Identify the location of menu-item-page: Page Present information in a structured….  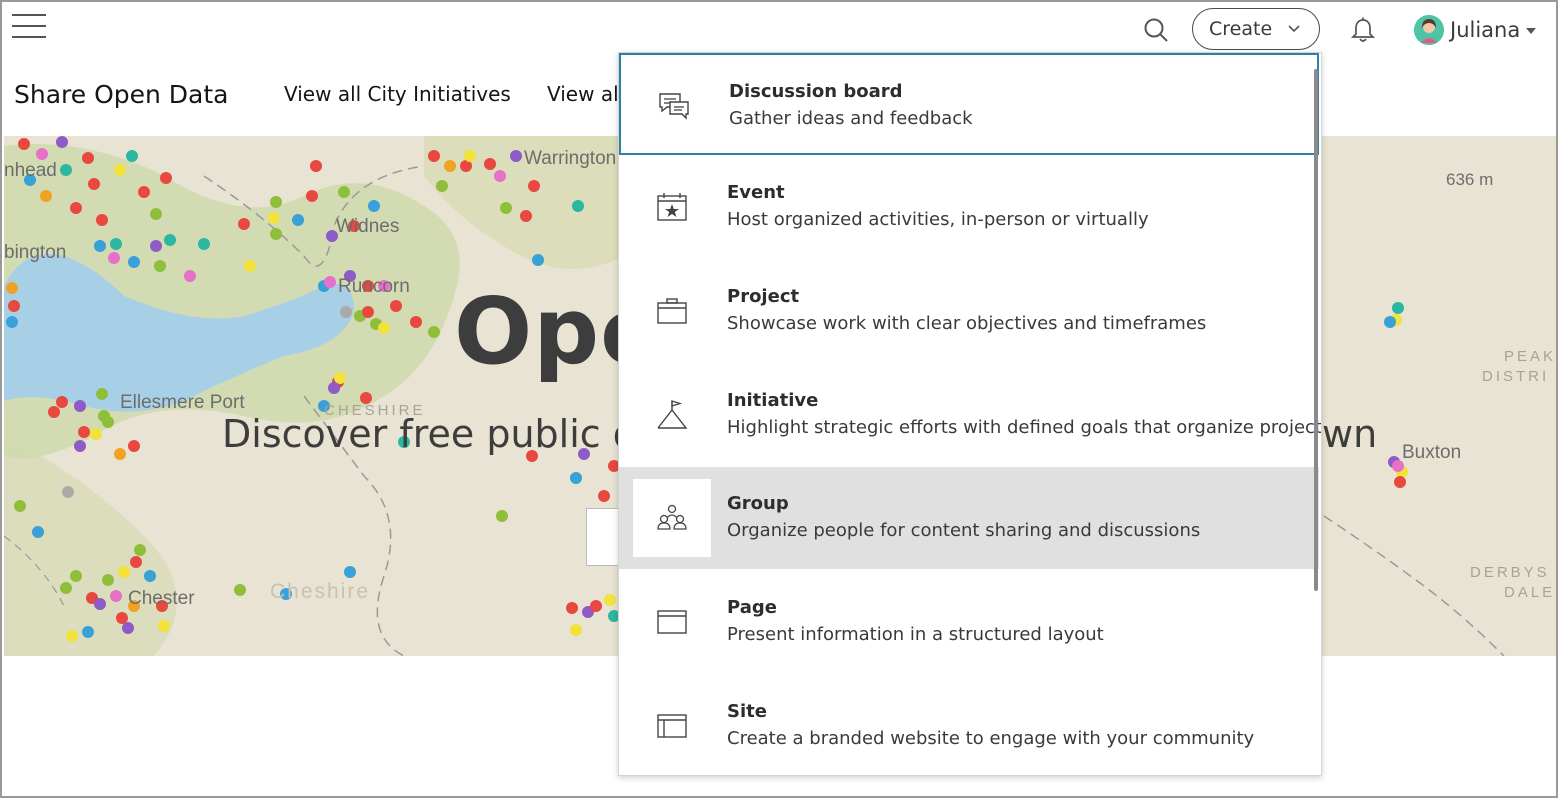
(969, 622).